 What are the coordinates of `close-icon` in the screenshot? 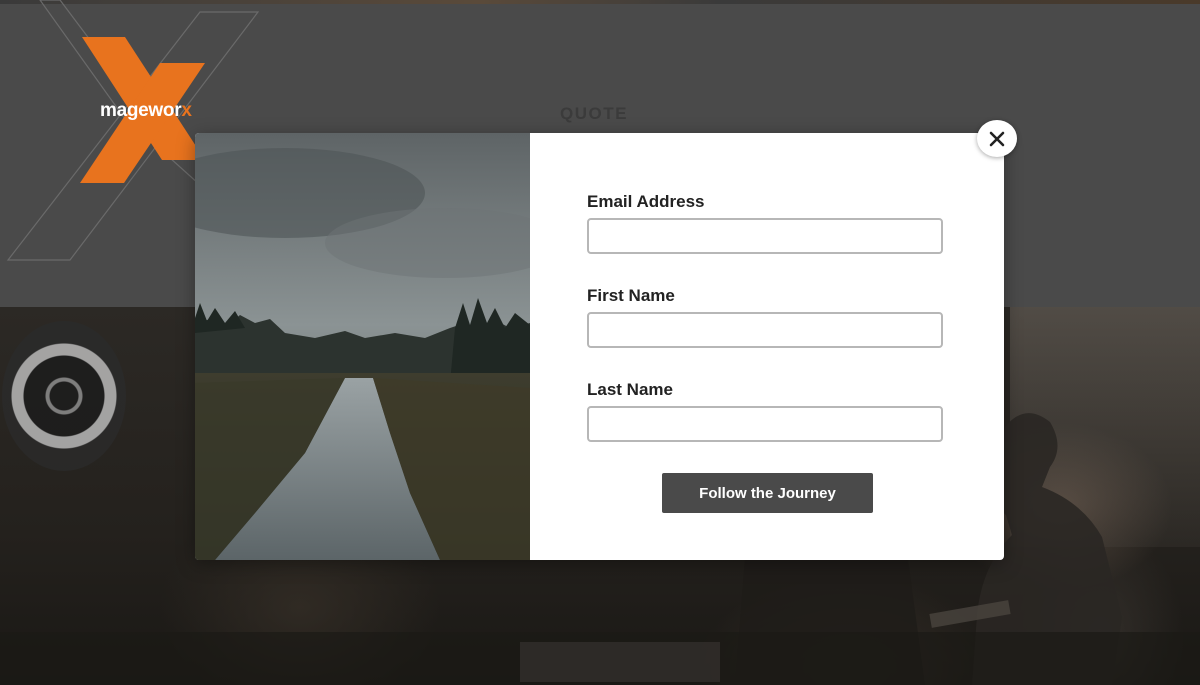 It's located at (997, 138).